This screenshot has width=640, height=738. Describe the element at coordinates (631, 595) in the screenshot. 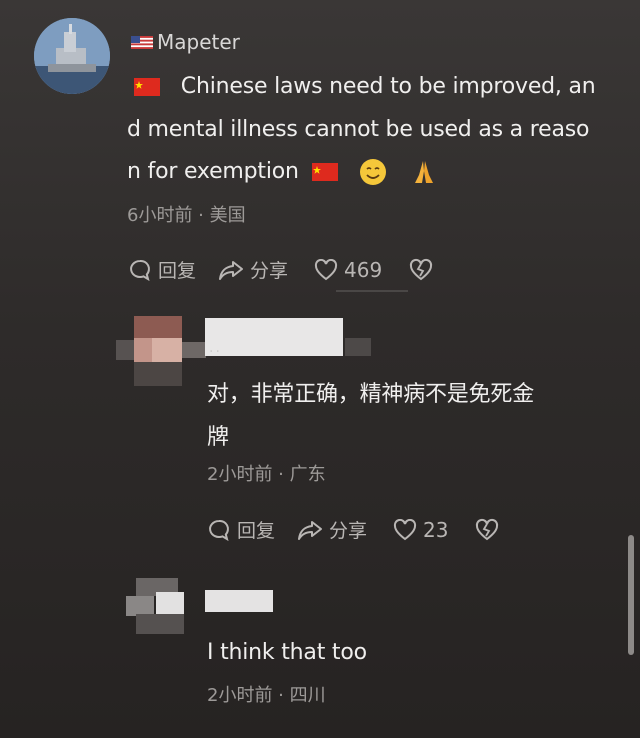

I see `scrollbar` at that location.